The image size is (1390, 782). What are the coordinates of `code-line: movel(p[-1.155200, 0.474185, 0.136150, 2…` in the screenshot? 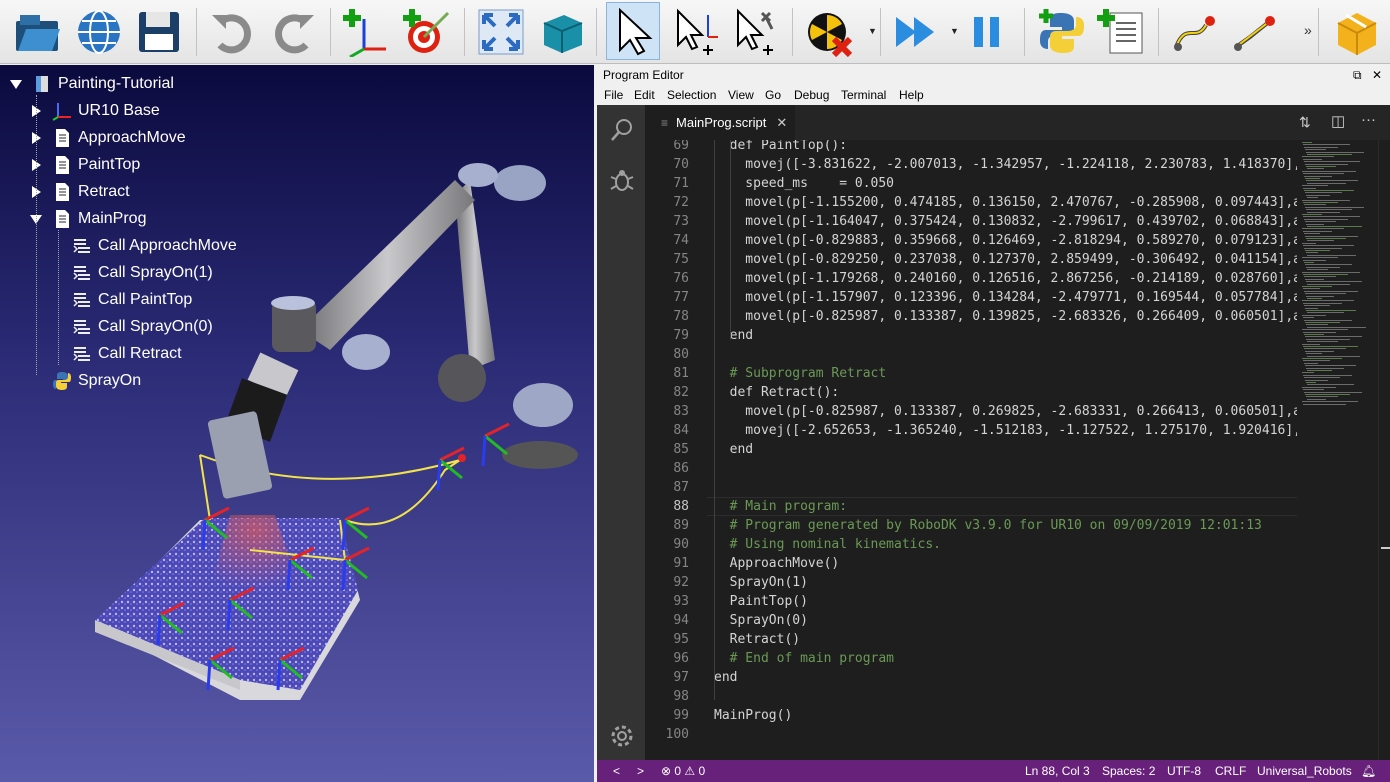 It's located at (1005, 202).